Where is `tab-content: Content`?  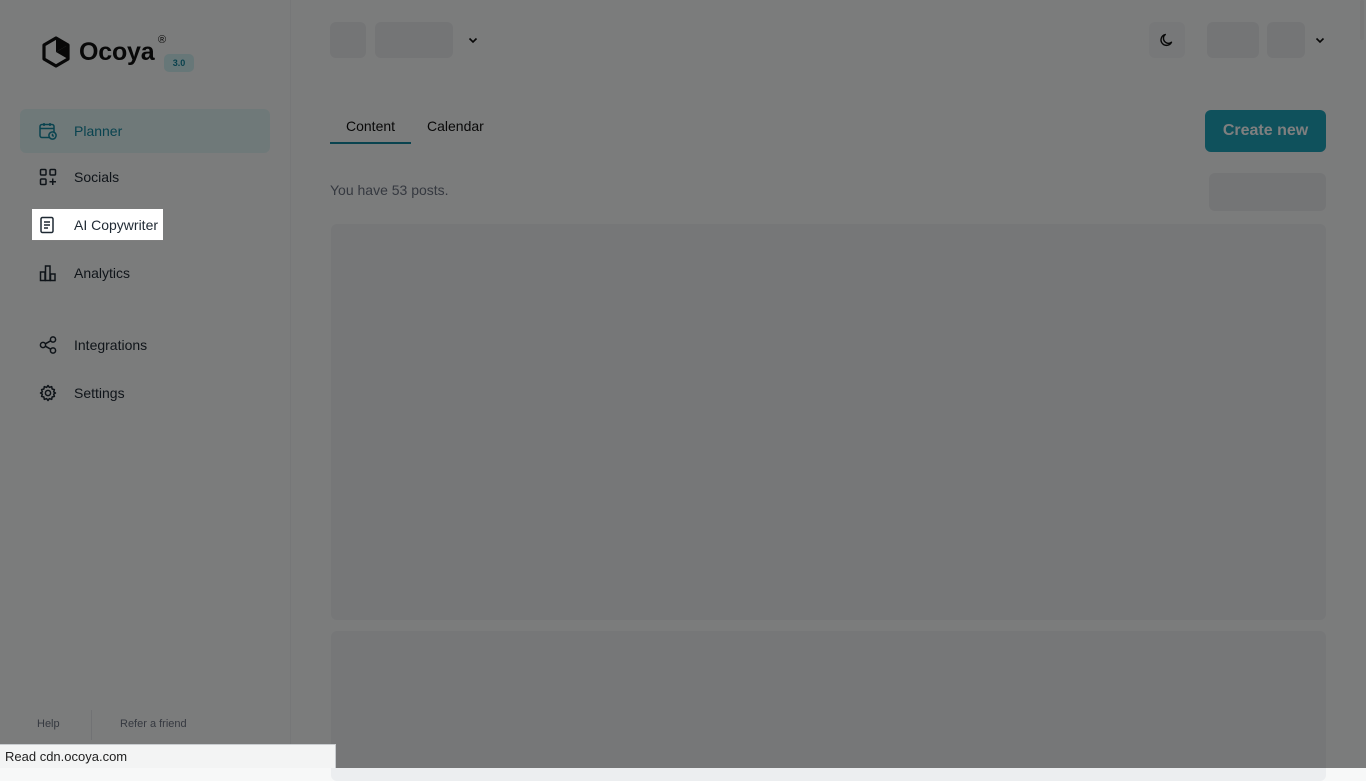
tab-content: Content is located at coordinates (370, 126).